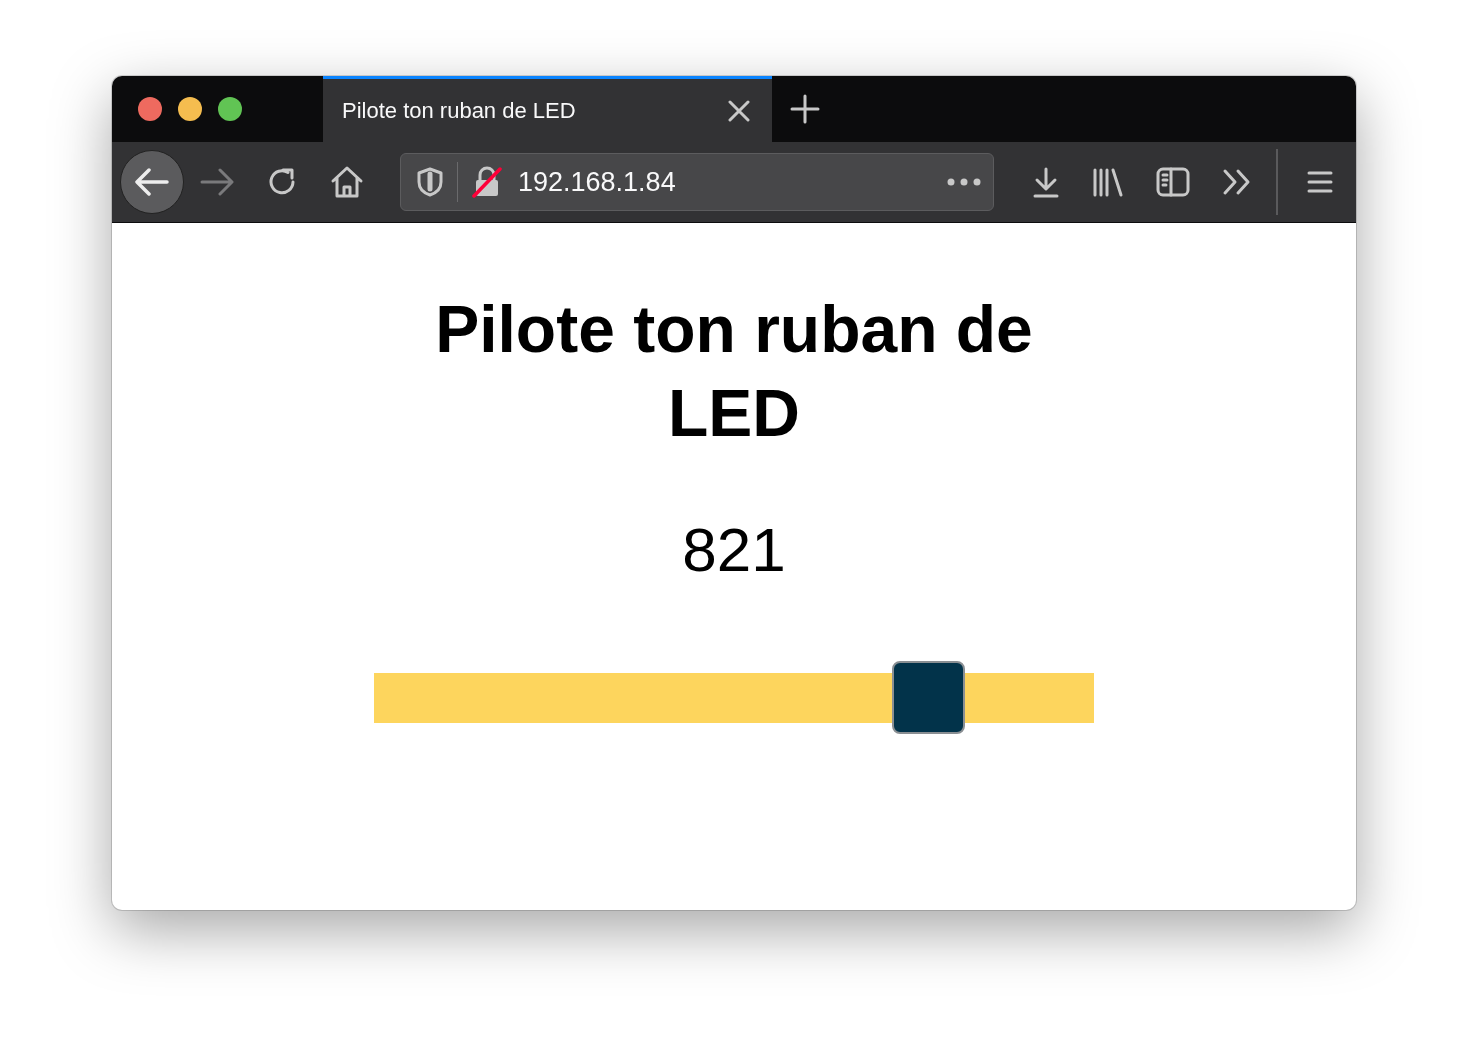 The width and height of the screenshot is (1468, 1058). I want to click on plus-icon, so click(805, 109).